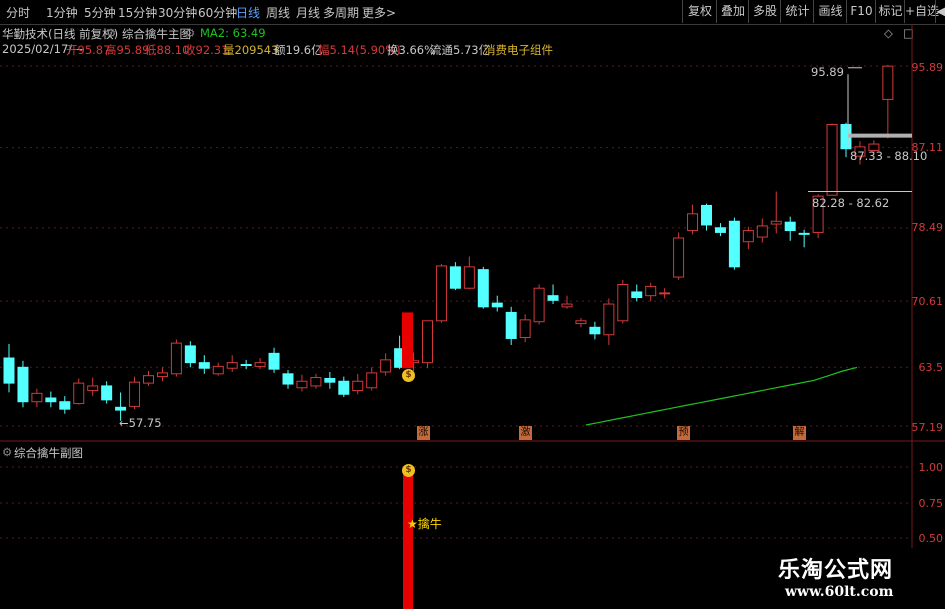  Describe the element at coordinates (931, 467) in the screenshot. I see `sub-axis-label: 1.00` at that location.